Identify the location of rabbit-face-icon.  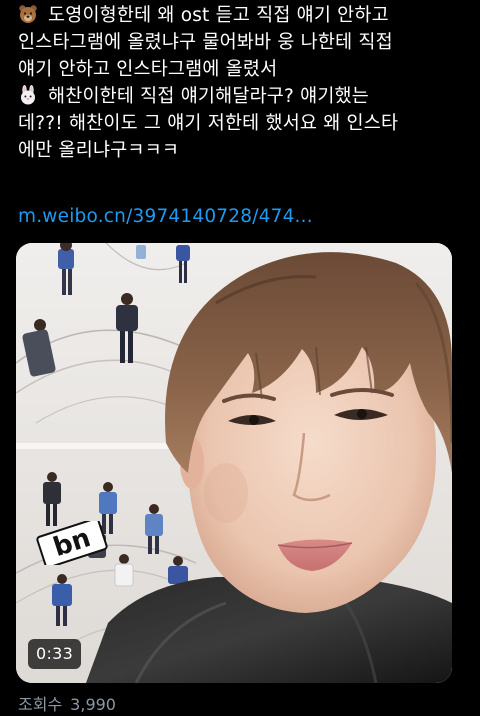
(28, 95).